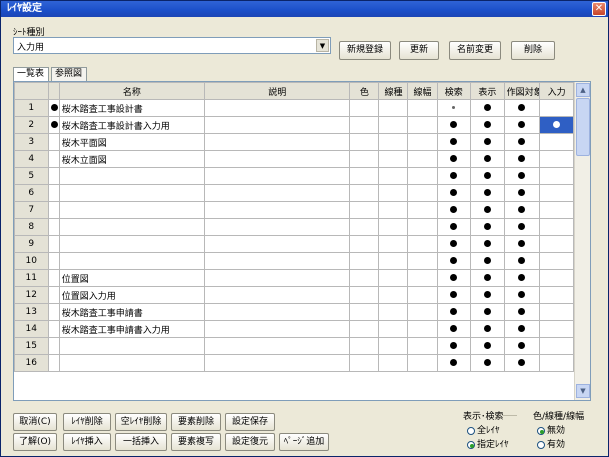 The height and width of the screenshot is (457, 609). I want to click on chevron-down-icon: ▼, so click(322, 45).